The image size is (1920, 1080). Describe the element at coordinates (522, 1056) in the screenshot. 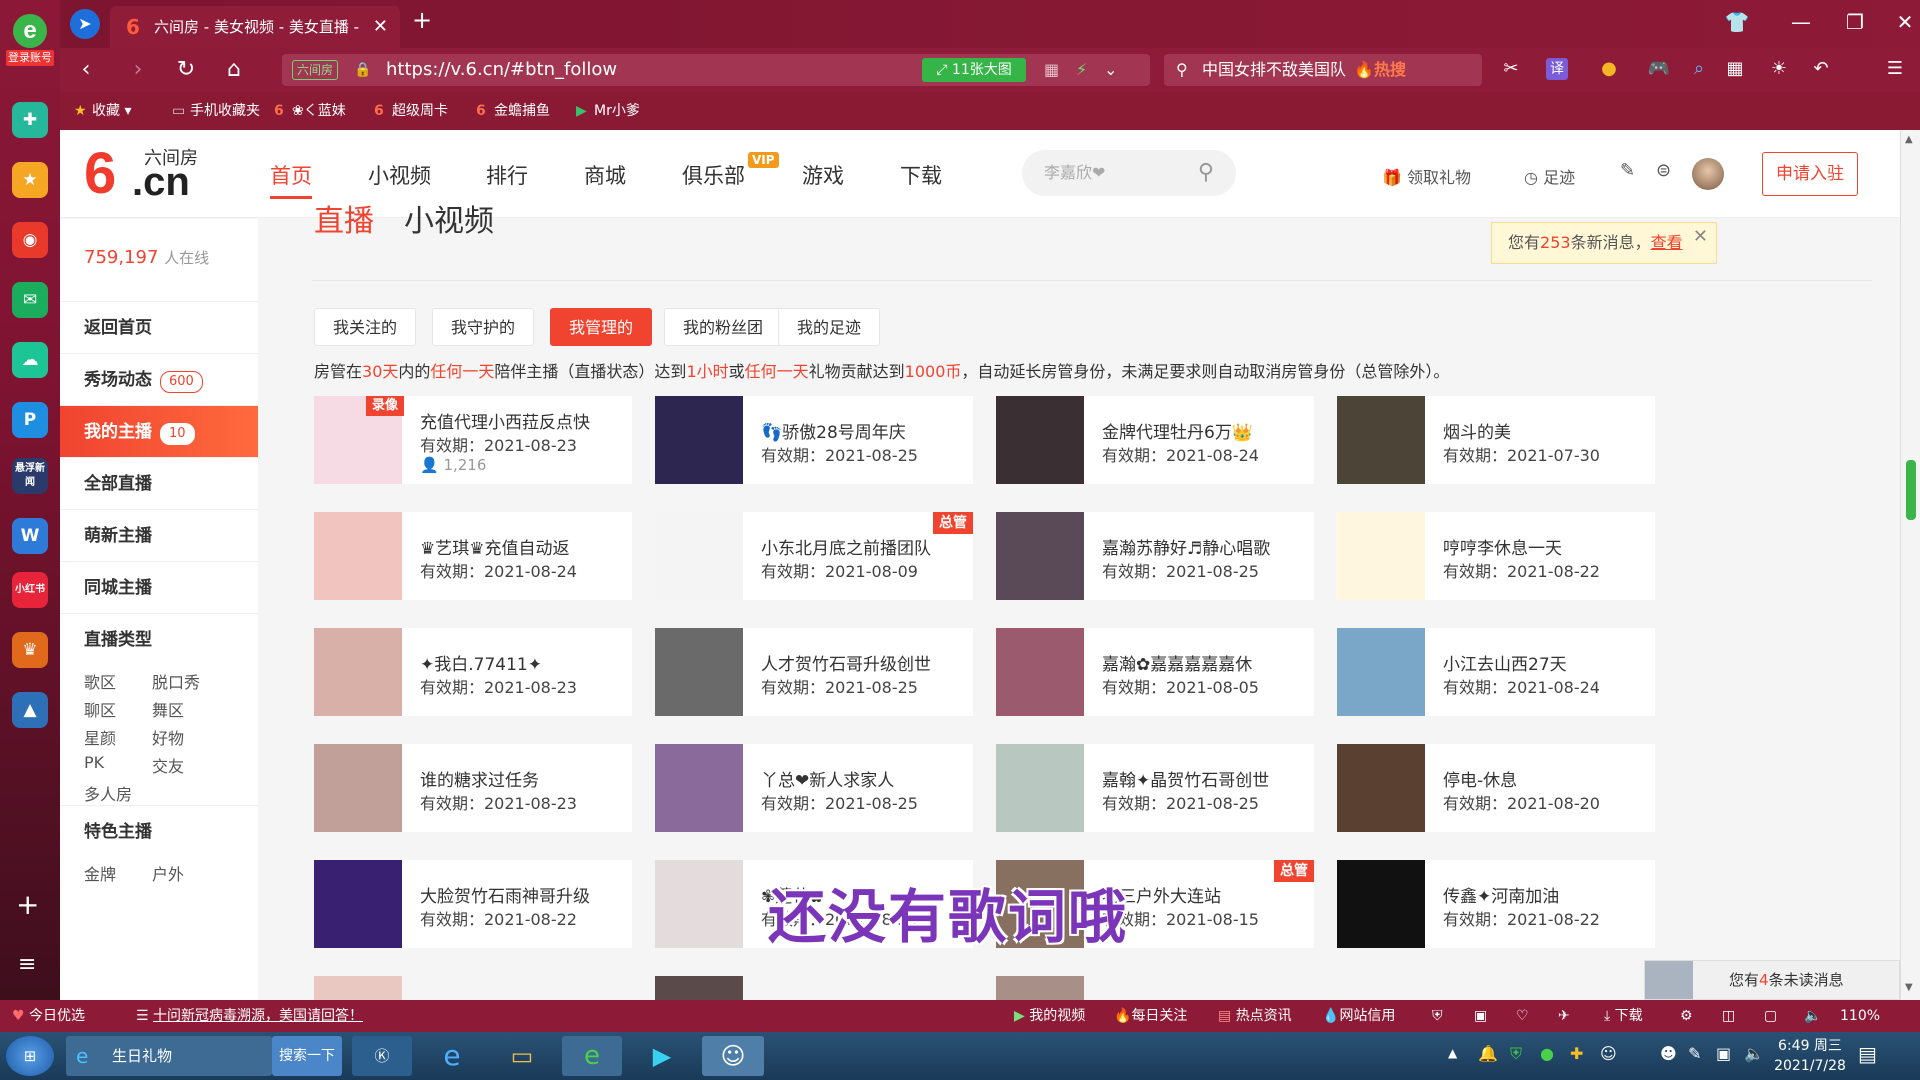

I see `folder-icon: ▭` at that location.